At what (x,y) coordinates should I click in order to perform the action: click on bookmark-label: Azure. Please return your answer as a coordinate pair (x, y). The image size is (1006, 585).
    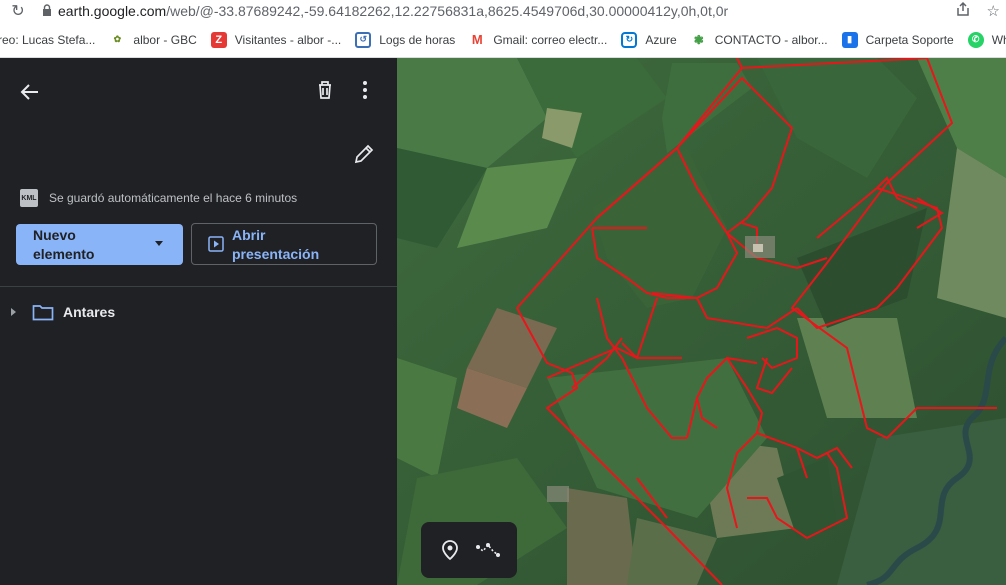
    Looking at the image, I should click on (661, 39).